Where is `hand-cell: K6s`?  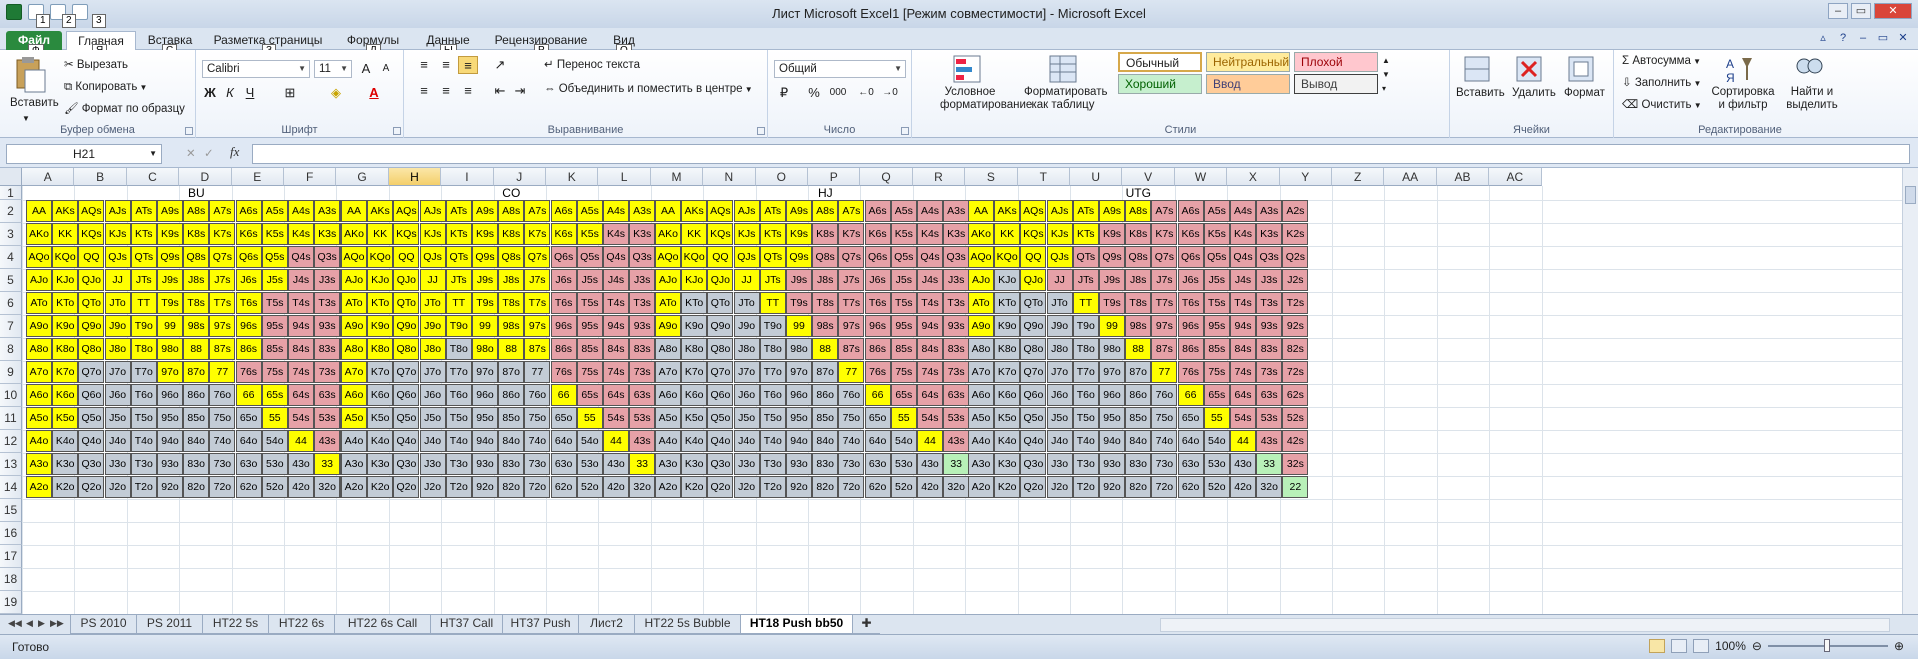
hand-cell: K6s is located at coordinates (1190, 234).